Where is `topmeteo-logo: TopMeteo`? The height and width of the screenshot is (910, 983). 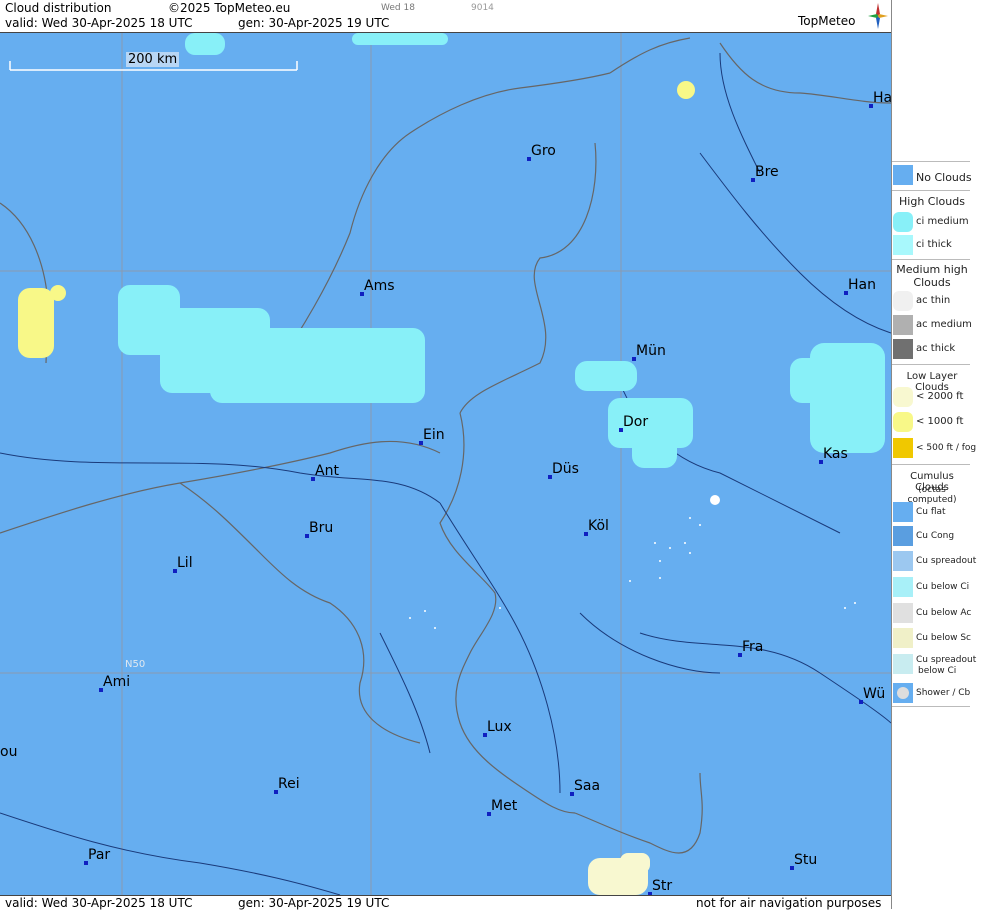 topmeteo-logo: TopMeteo is located at coordinates (827, 21).